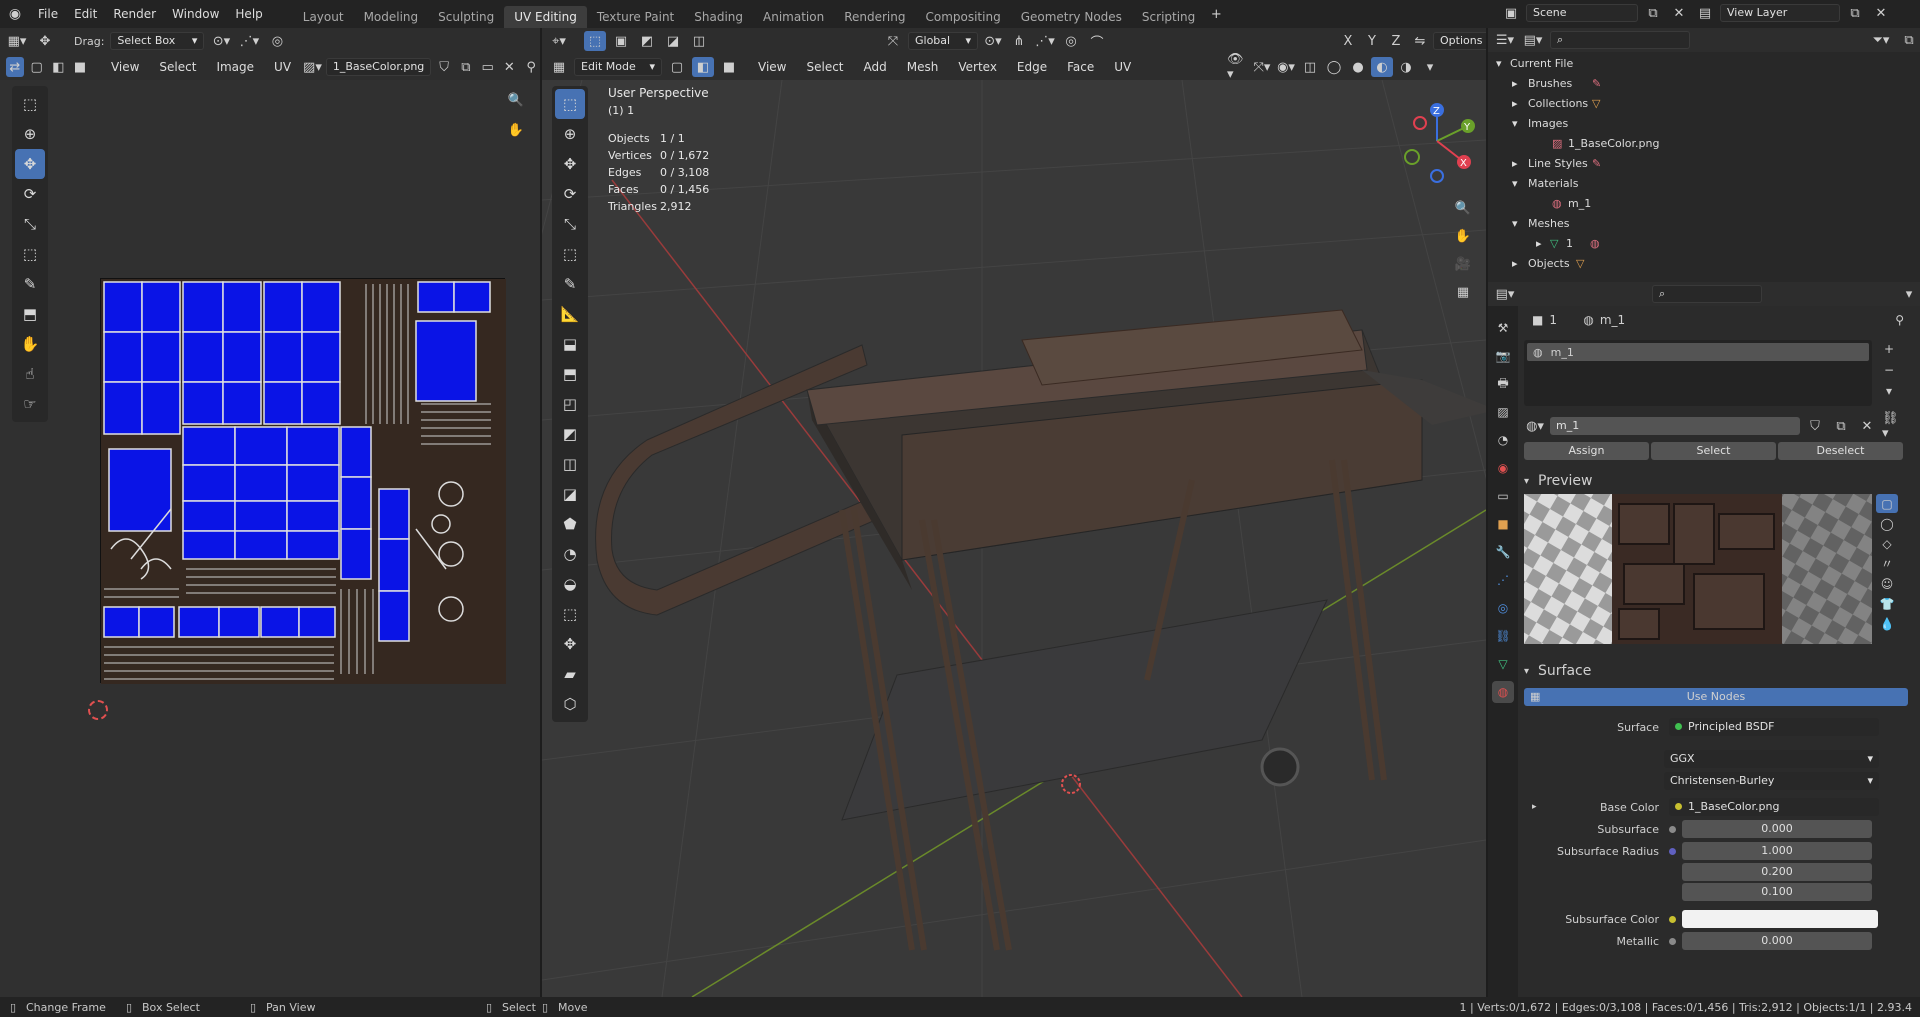 This screenshot has width=1920, height=1017. I want to click on pan-hand-icon: ✋, so click(516, 130).